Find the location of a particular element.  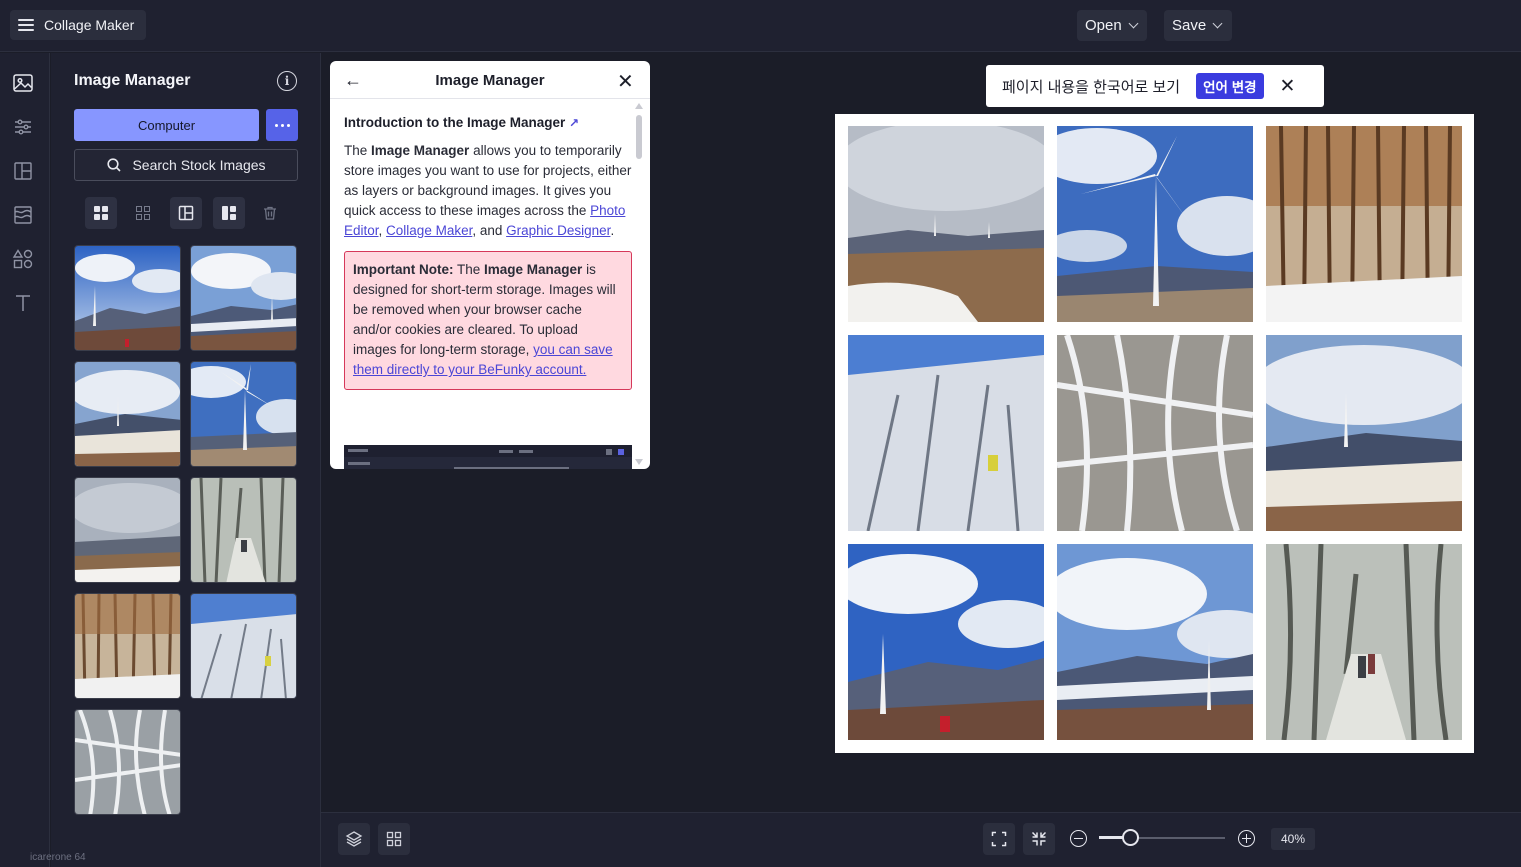

save-button: Save is located at coordinates (1198, 25).